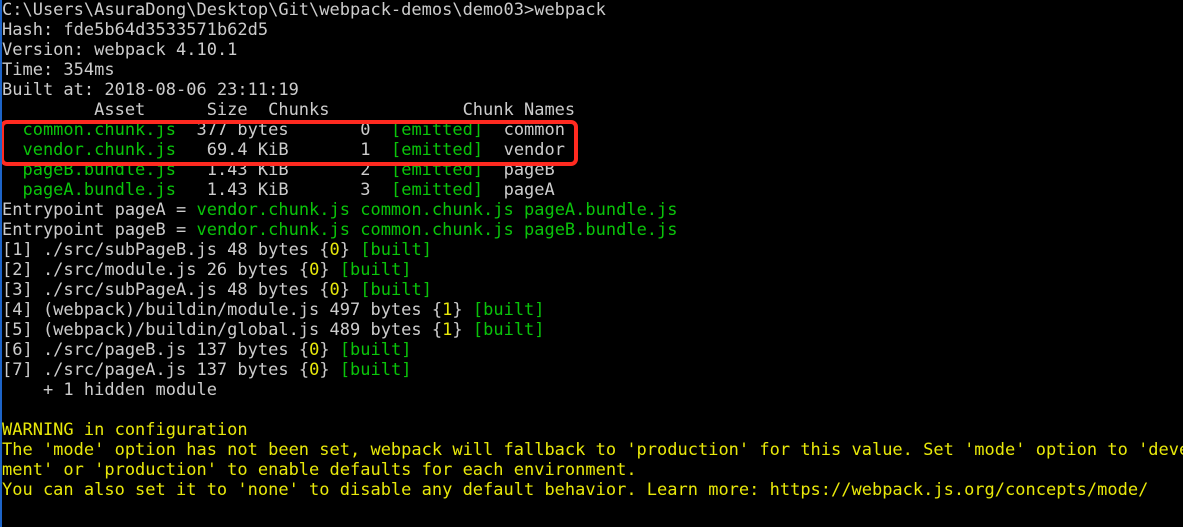 The height and width of the screenshot is (527, 1183). Describe the element at coordinates (150, 270) in the screenshot. I see `module-info: [2] ./src/module.js 26 bytes` at that location.